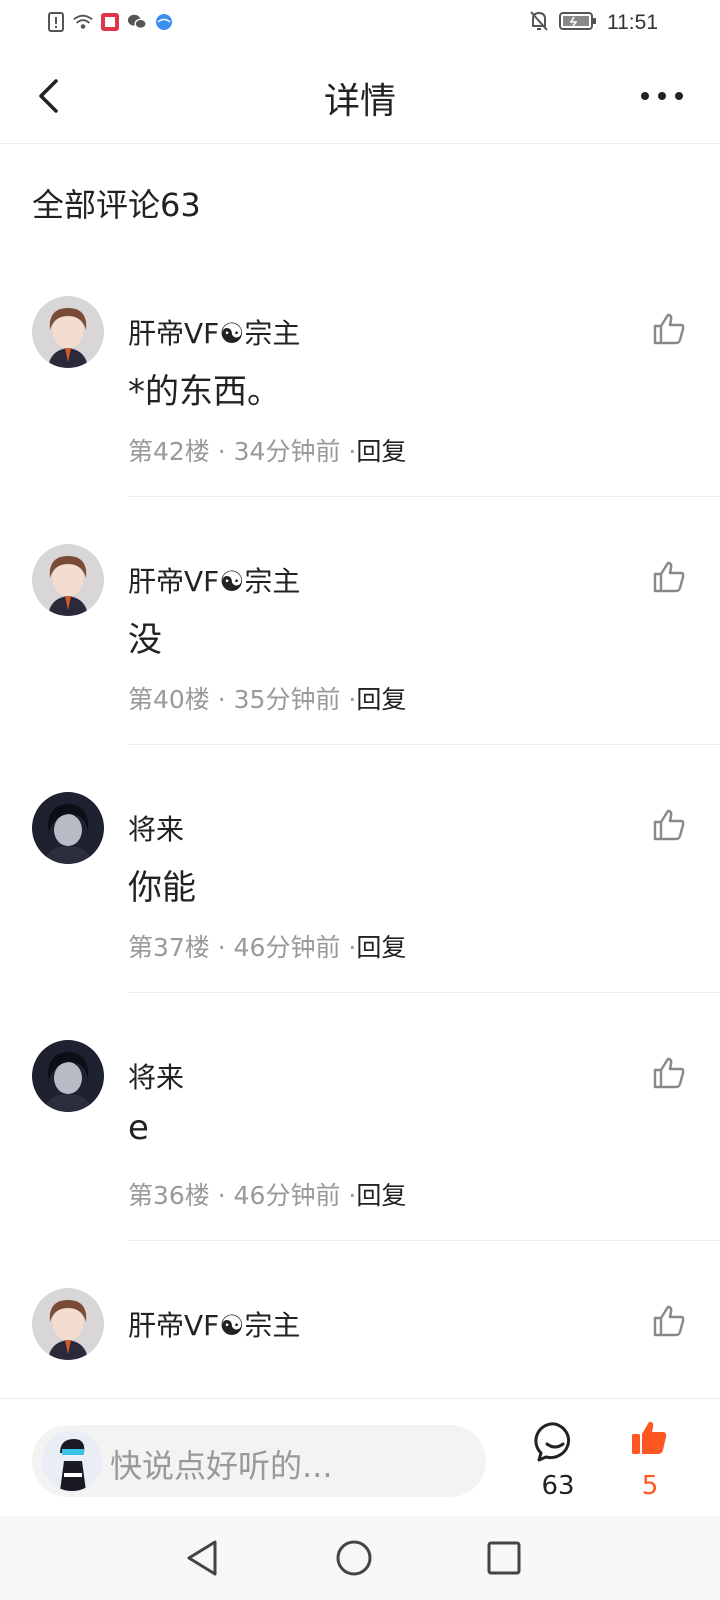 The width and height of the screenshot is (720, 1600). I want to click on like-count: 5, so click(650, 1486).